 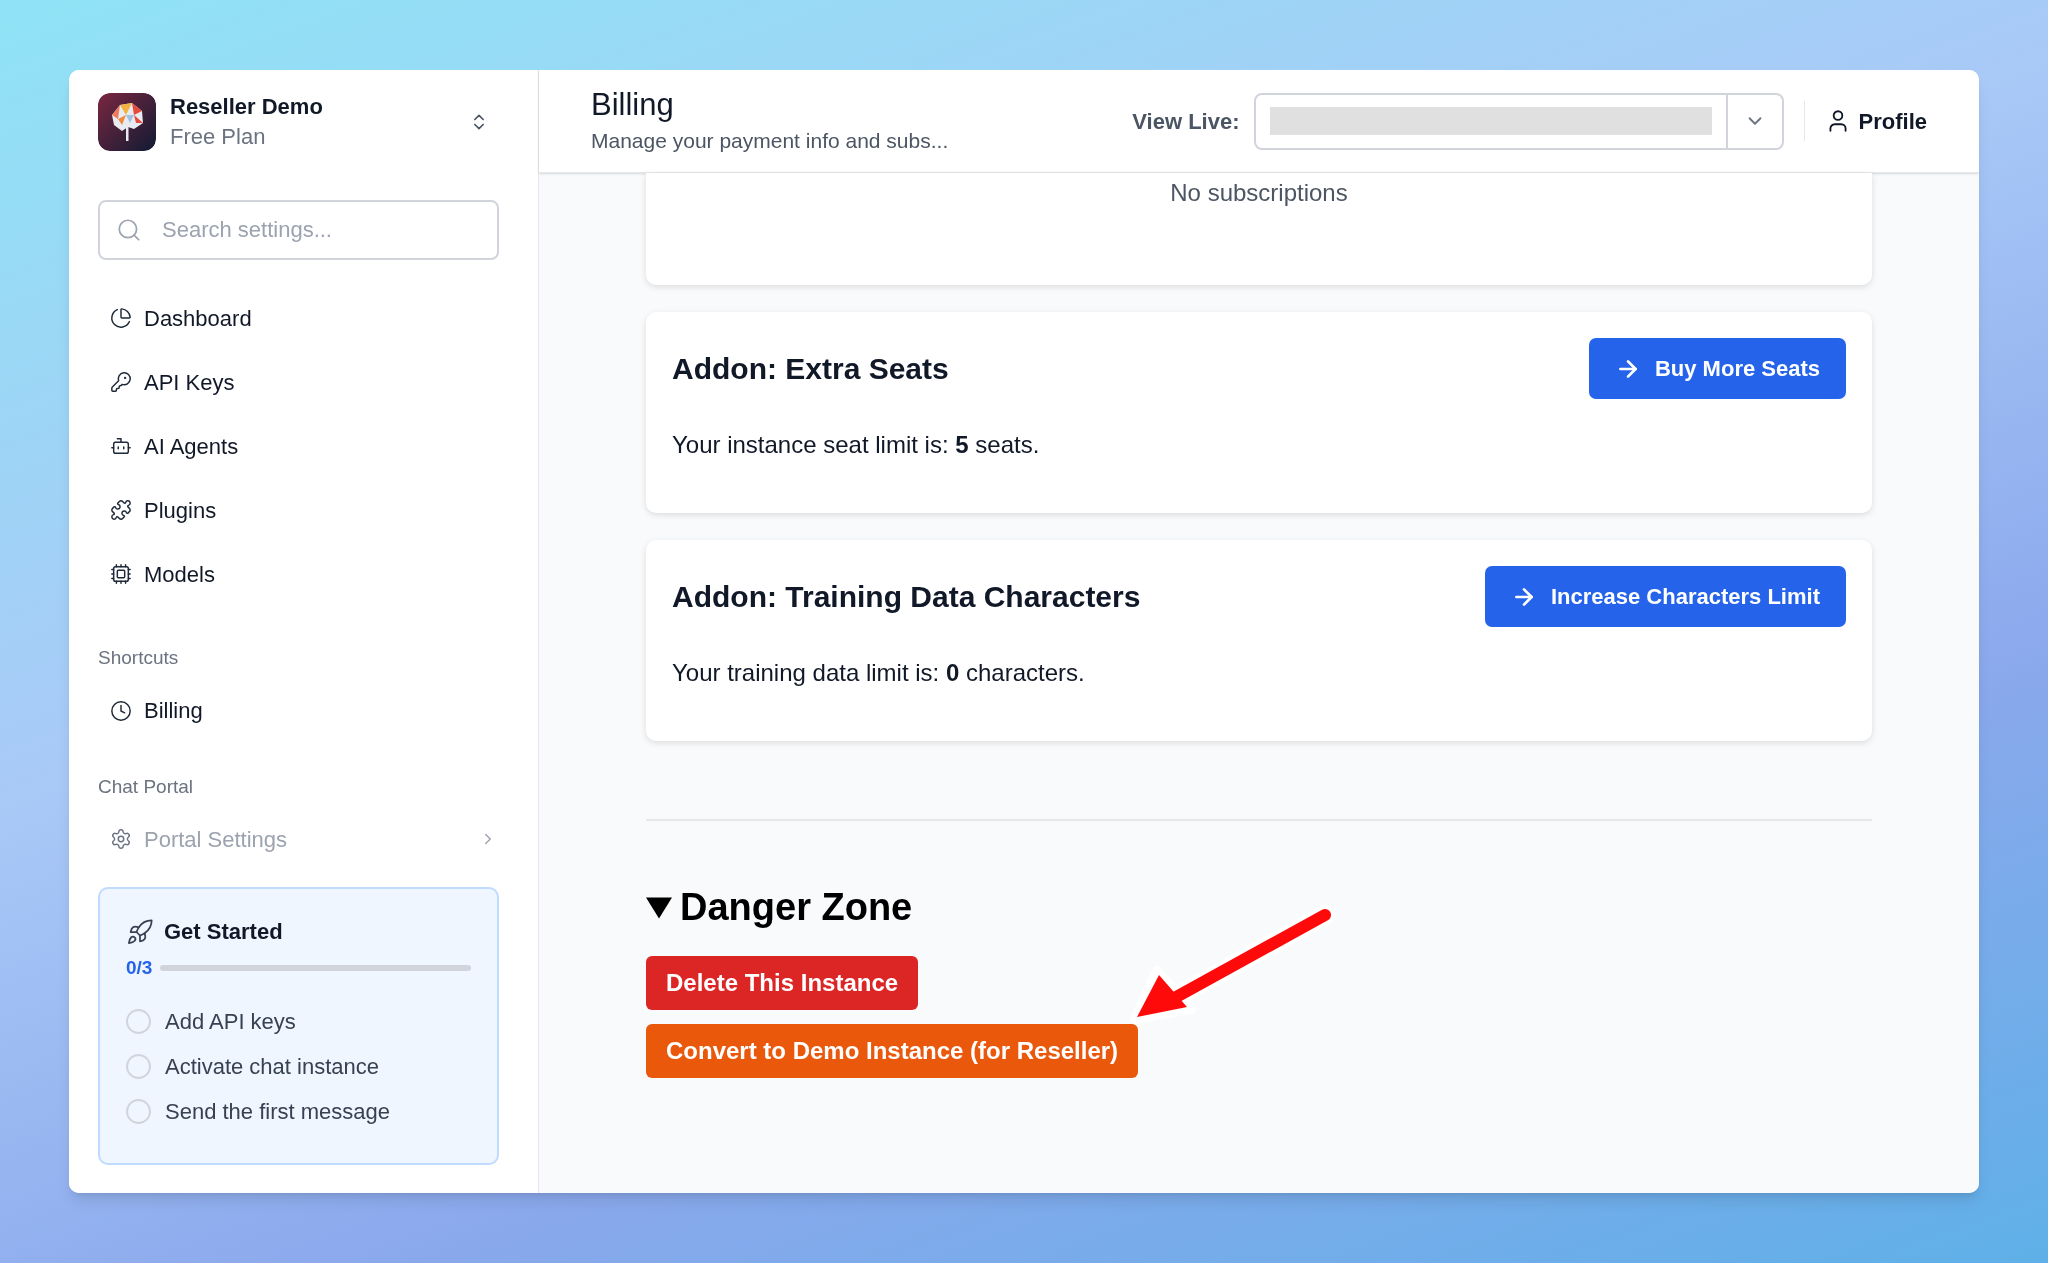 What do you see at coordinates (303, 446) in the screenshot?
I see `nav-item: AI Agents` at bounding box center [303, 446].